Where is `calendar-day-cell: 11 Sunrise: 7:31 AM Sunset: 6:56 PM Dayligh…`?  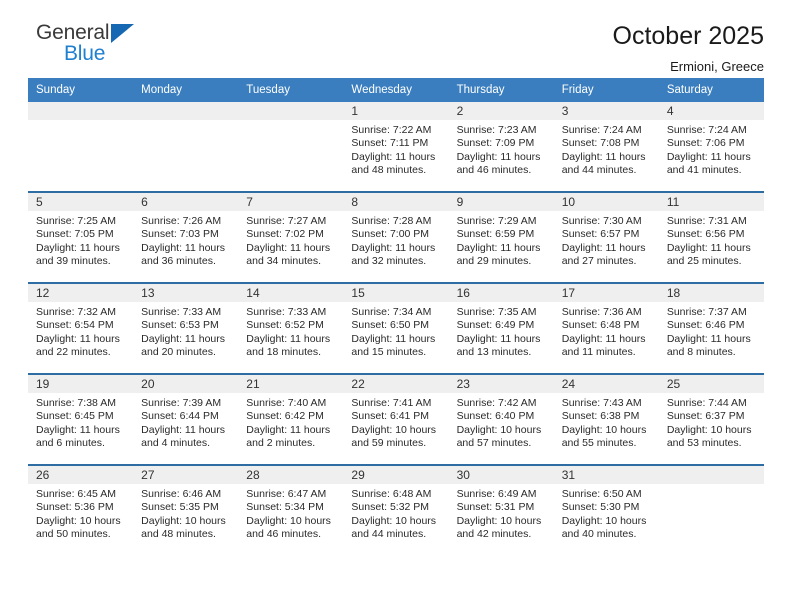 calendar-day-cell: 11 Sunrise: 7:31 AM Sunset: 6:56 PM Dayligh… is located at coordinates (711, 237).